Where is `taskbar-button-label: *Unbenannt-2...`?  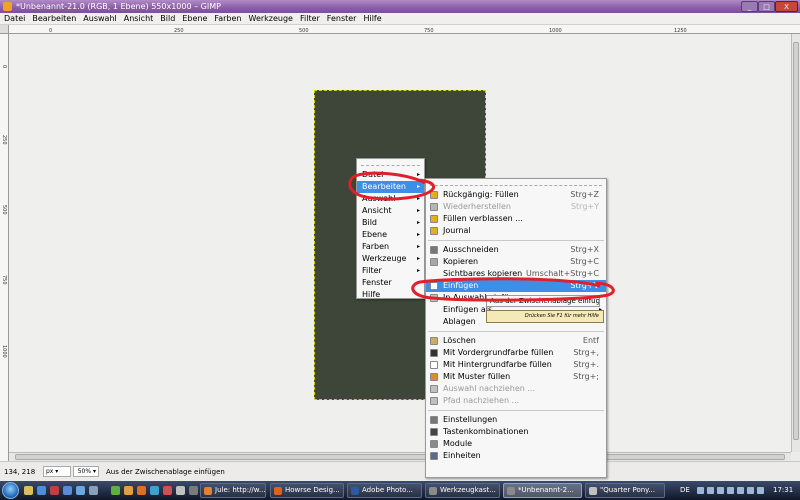
taskbar-button-label: *Unbenannt-2... is located at coordinates (546, 490).